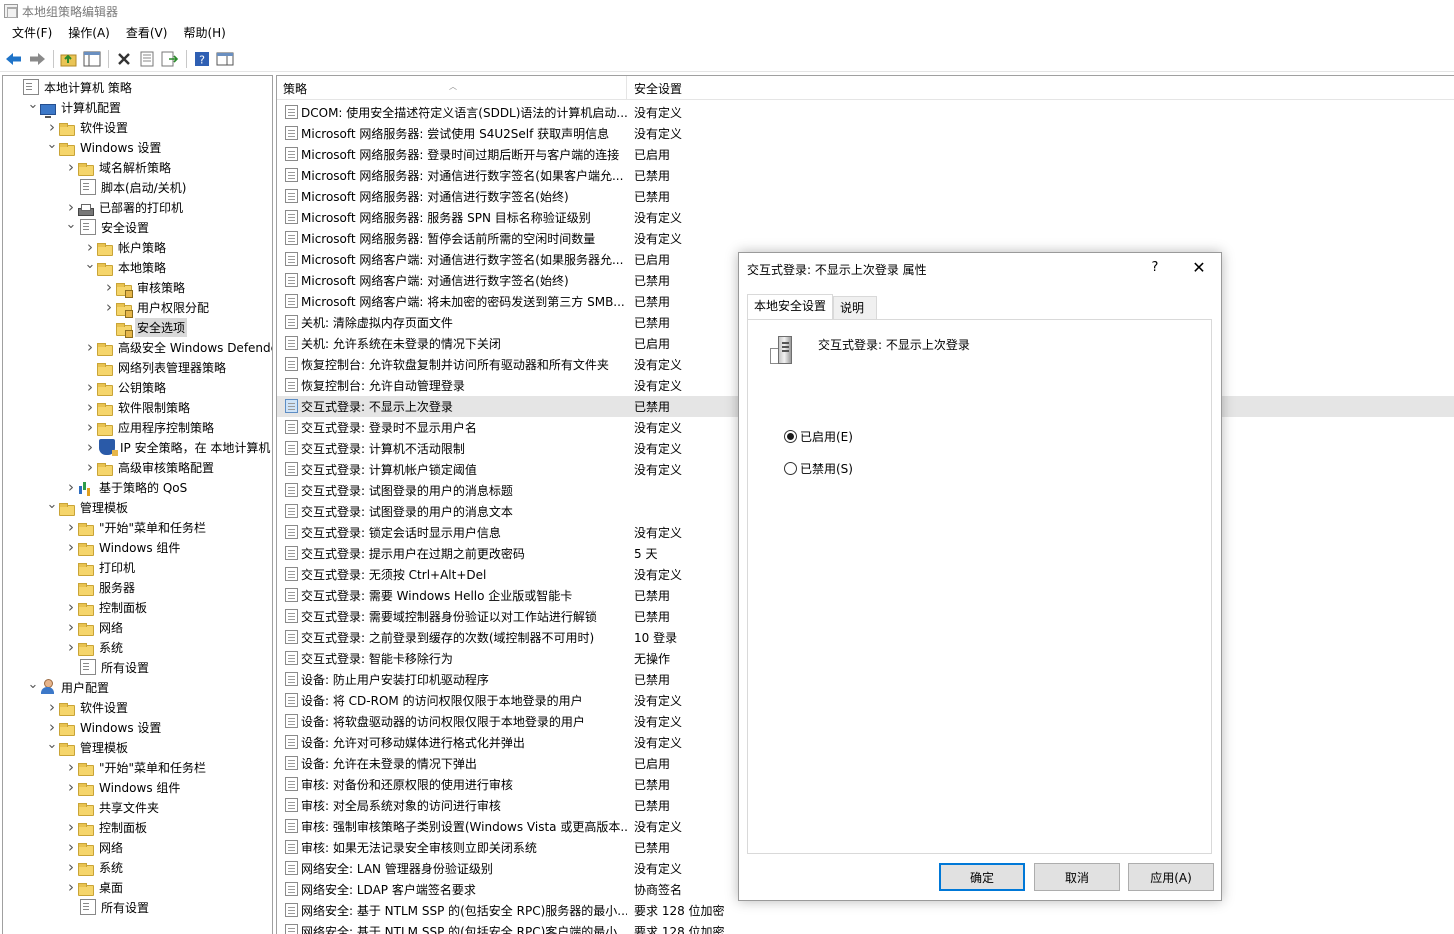 The image size is (1454, 934). Describe the element at coordinates (865, 196) in the screenshot. I see `table-row: Microsoft 网络服务器: 对通信进行数字签名(始终) 已禁用` at that location.